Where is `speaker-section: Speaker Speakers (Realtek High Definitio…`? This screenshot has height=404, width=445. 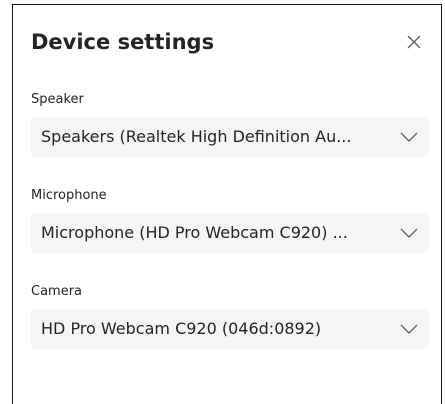 speaker-section: Speaker Speakers (Realtek High Definitio… is located at coordinates (230, 124).